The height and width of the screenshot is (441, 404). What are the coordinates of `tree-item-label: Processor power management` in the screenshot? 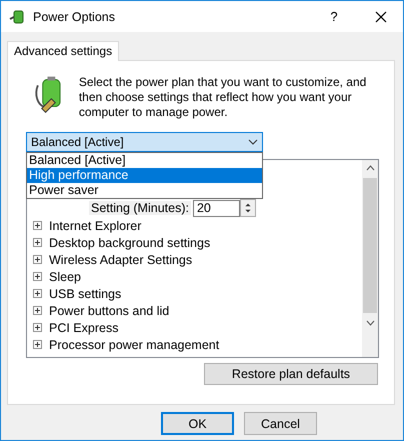 It's located at (134, 345).